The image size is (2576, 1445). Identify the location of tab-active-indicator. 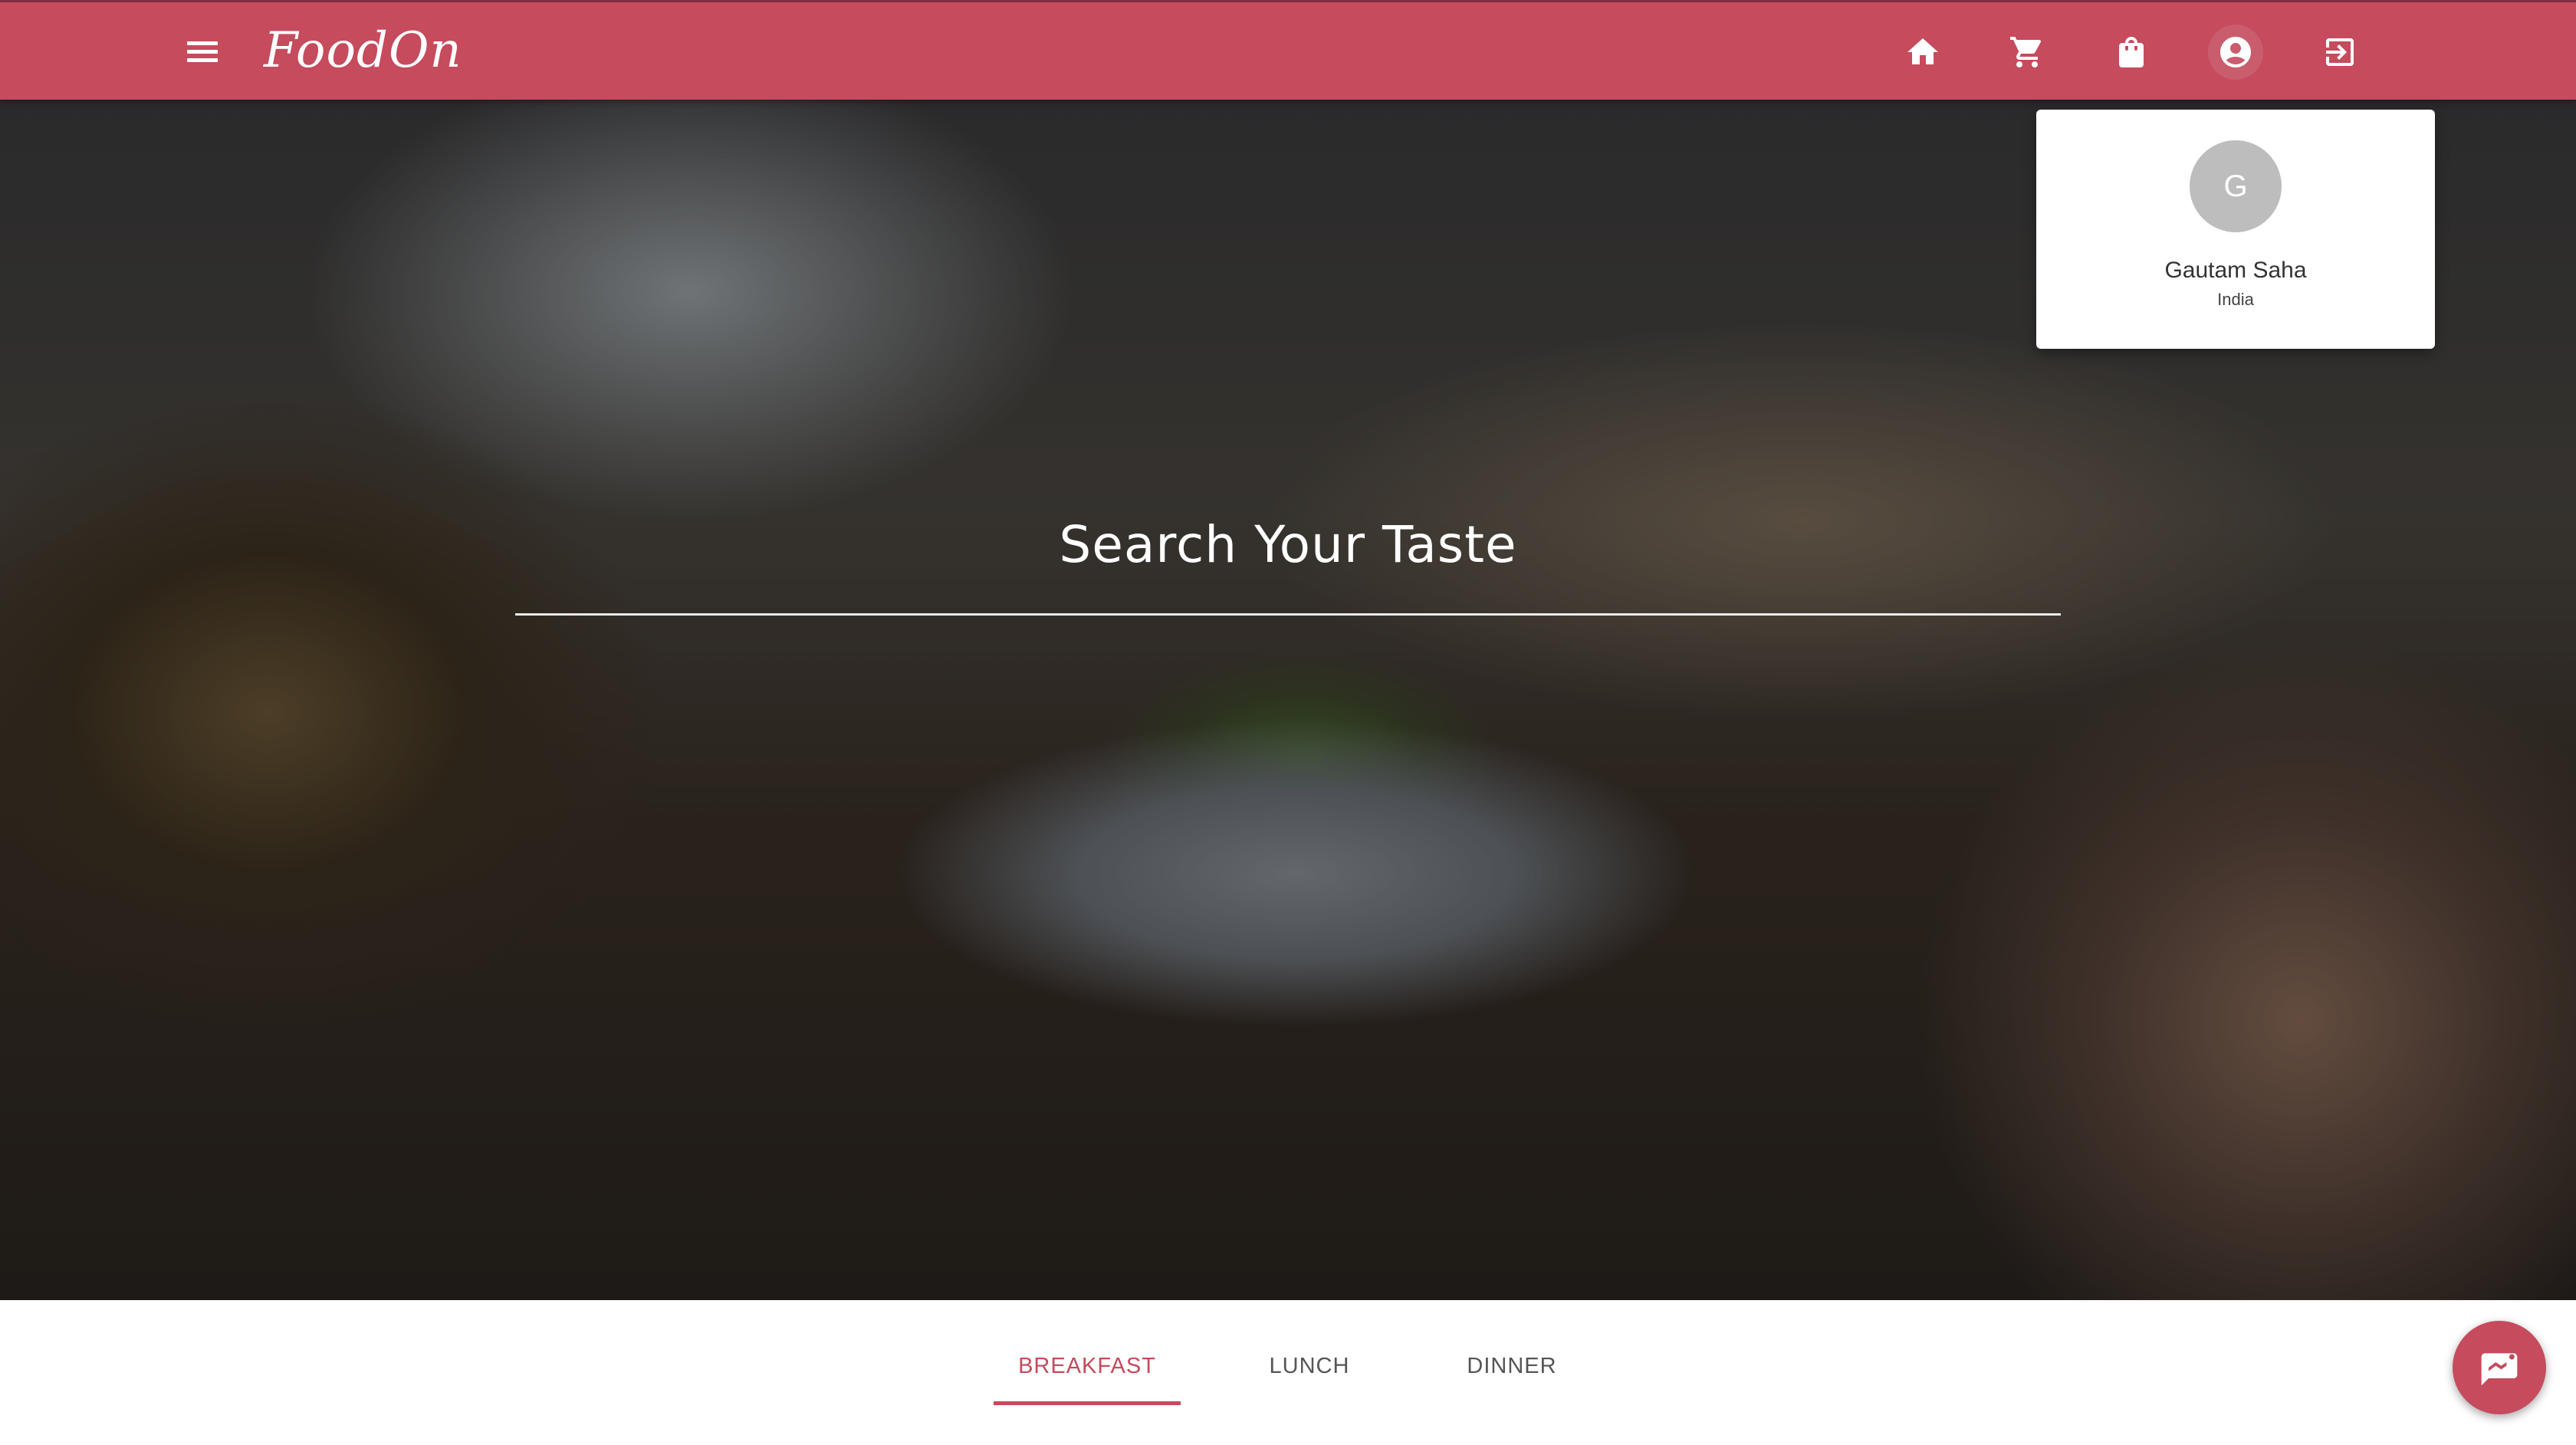
(1087, 1403).